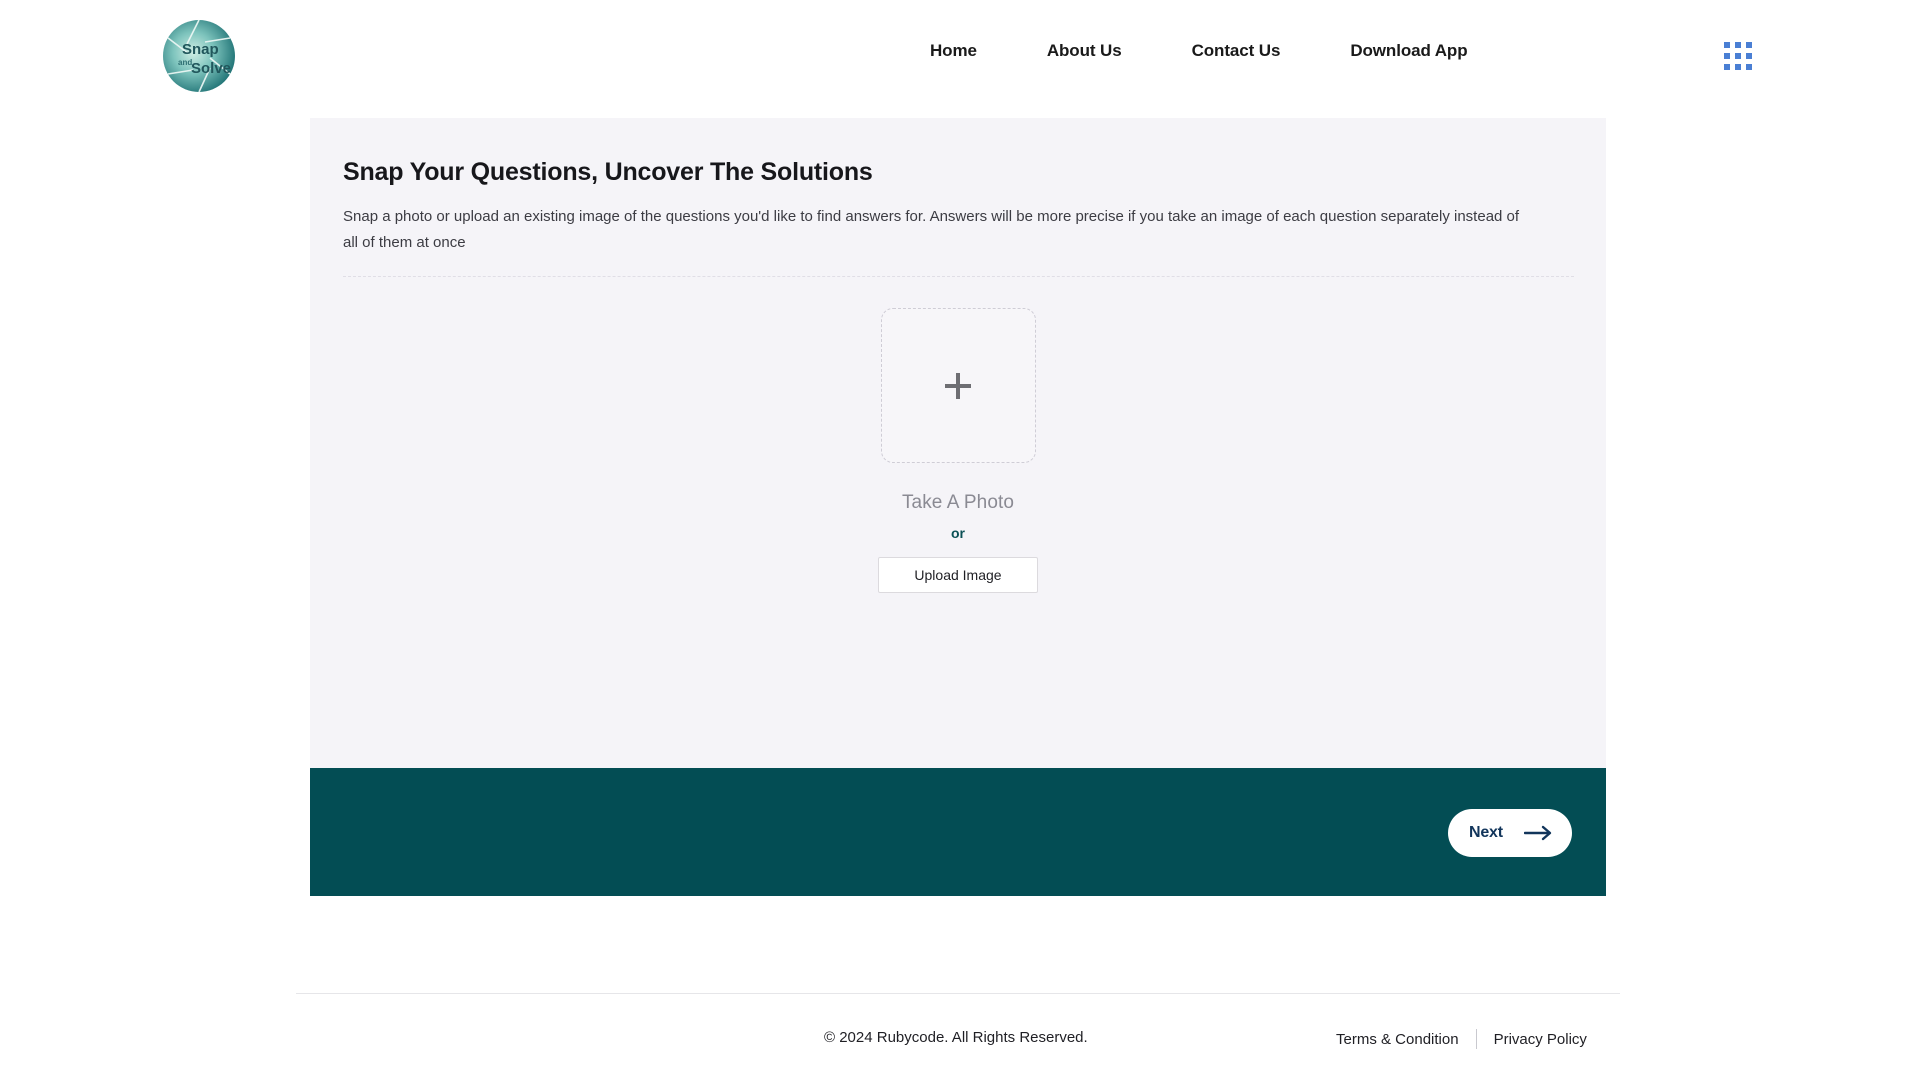 The image size is (1920, 1080). Describe the element at coordinates (1397, 1039) in the screenshot. I see `footer-link-terms: Terms & Condition` at that location.